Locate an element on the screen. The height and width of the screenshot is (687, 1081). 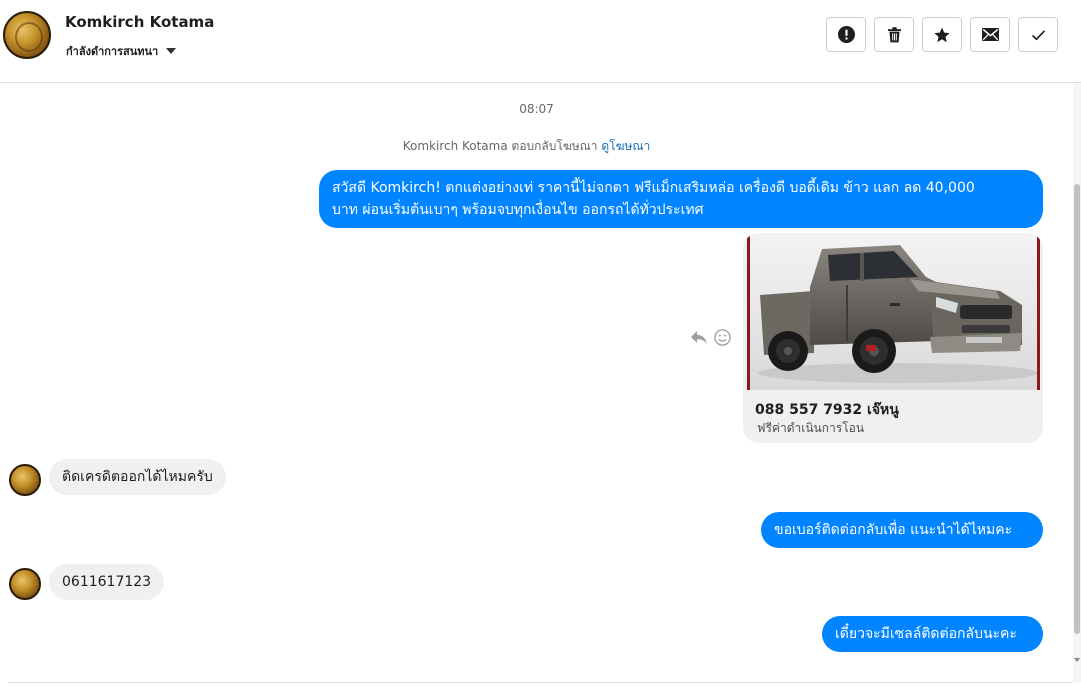
ad-card: 088 557 7932 เจ๊หนู ฟรีค่าดำเนินการโอน is located at coordinates (893, 338).